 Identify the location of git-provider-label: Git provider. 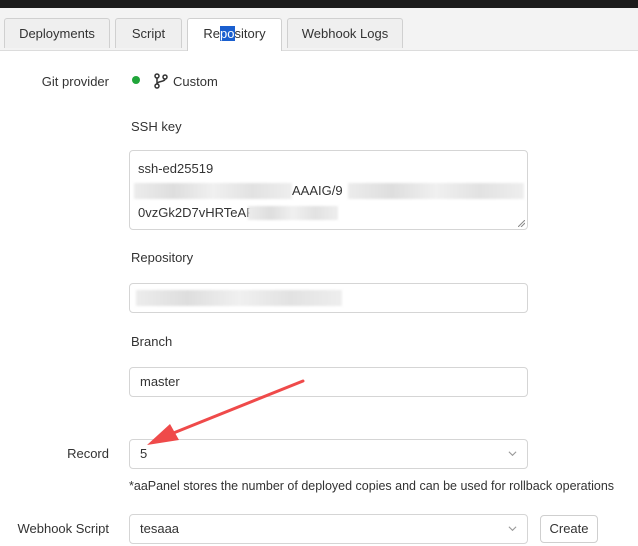
(75, 81).